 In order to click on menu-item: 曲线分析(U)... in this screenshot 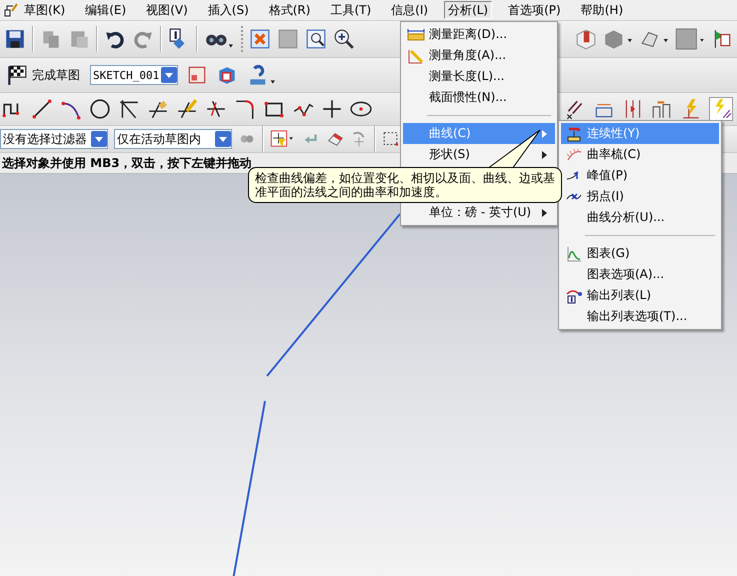, I will do `click(640, 217)`.